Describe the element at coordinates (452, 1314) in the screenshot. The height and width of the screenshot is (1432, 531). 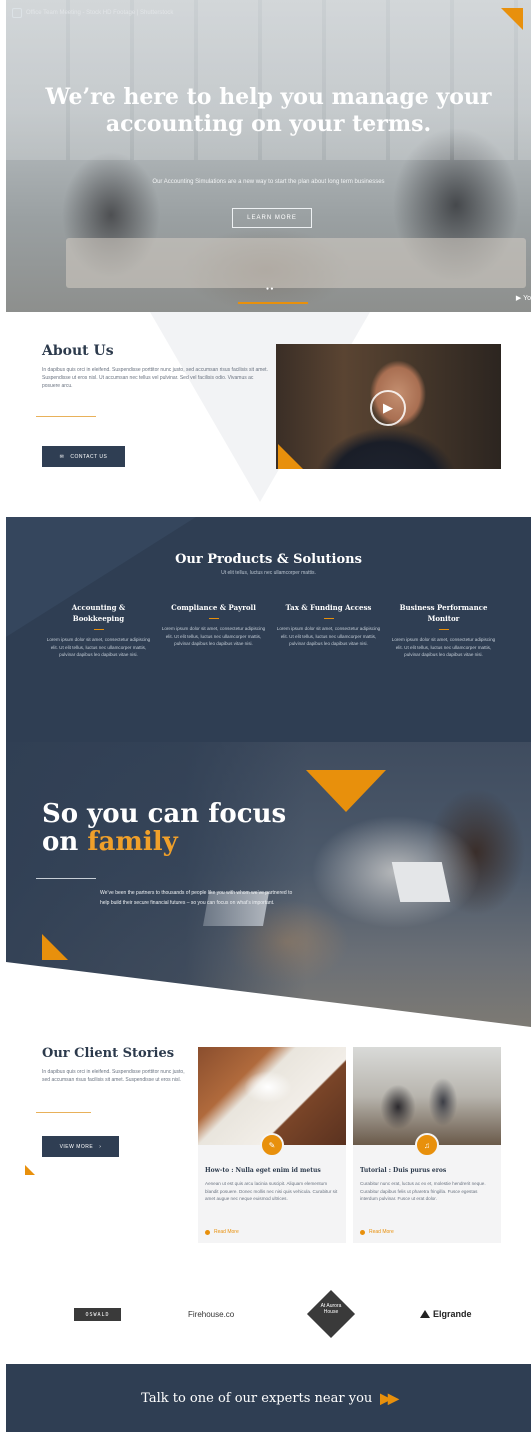
I see `logo-elgrande-label: Elgrande` at that location.